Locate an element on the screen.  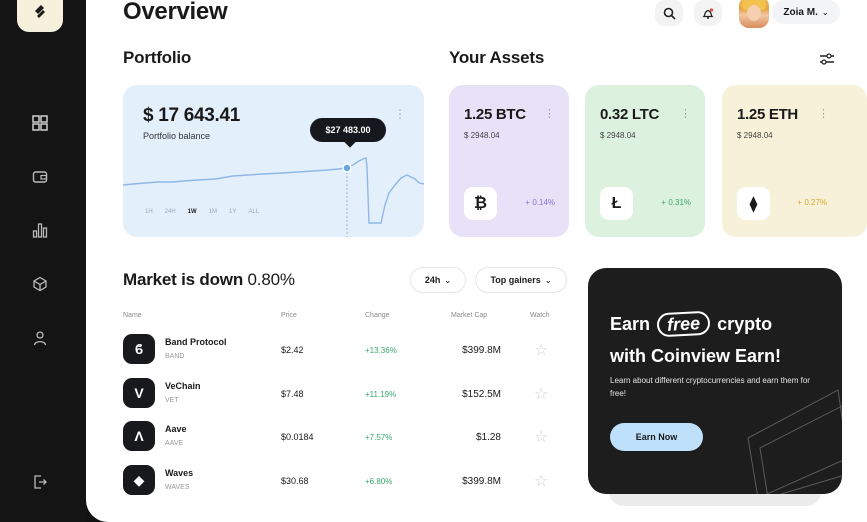
user-menu: Zoia M. ⌄ is located at coordinates (806, 12).